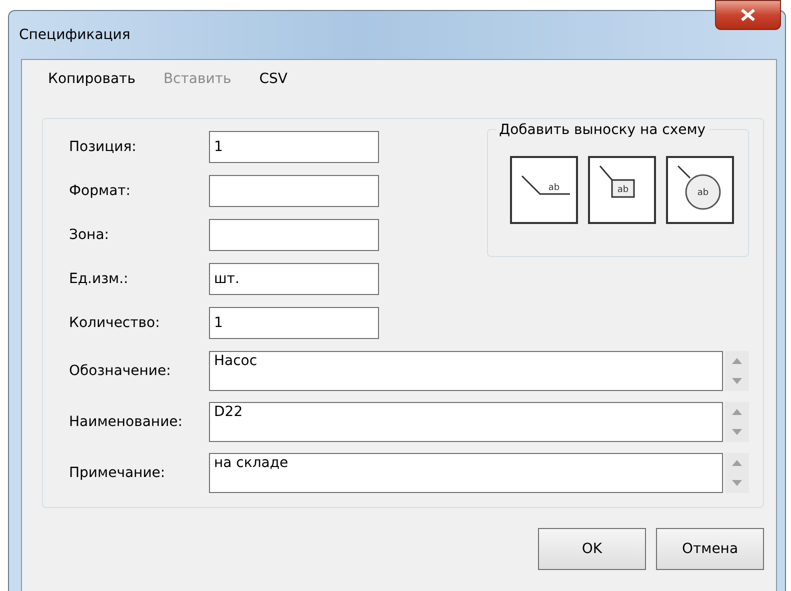  Describe the element at coordinates (103, 147) in the screenshot. I see `field-label: Позиция:` at that location.